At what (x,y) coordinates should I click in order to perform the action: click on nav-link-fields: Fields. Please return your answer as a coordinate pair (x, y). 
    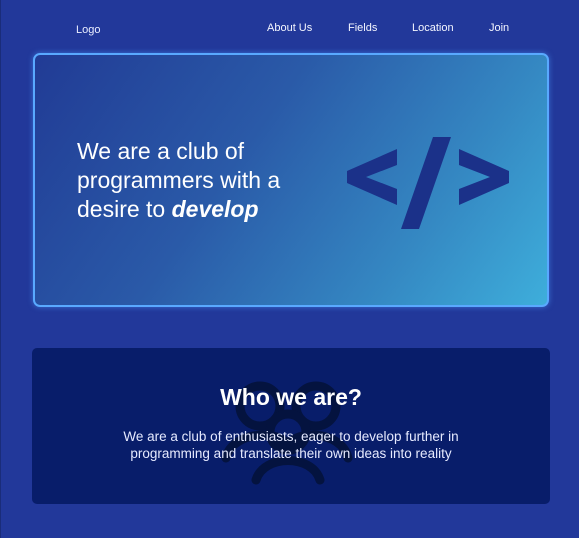
    Looking at the image, I should click on (362, 28).